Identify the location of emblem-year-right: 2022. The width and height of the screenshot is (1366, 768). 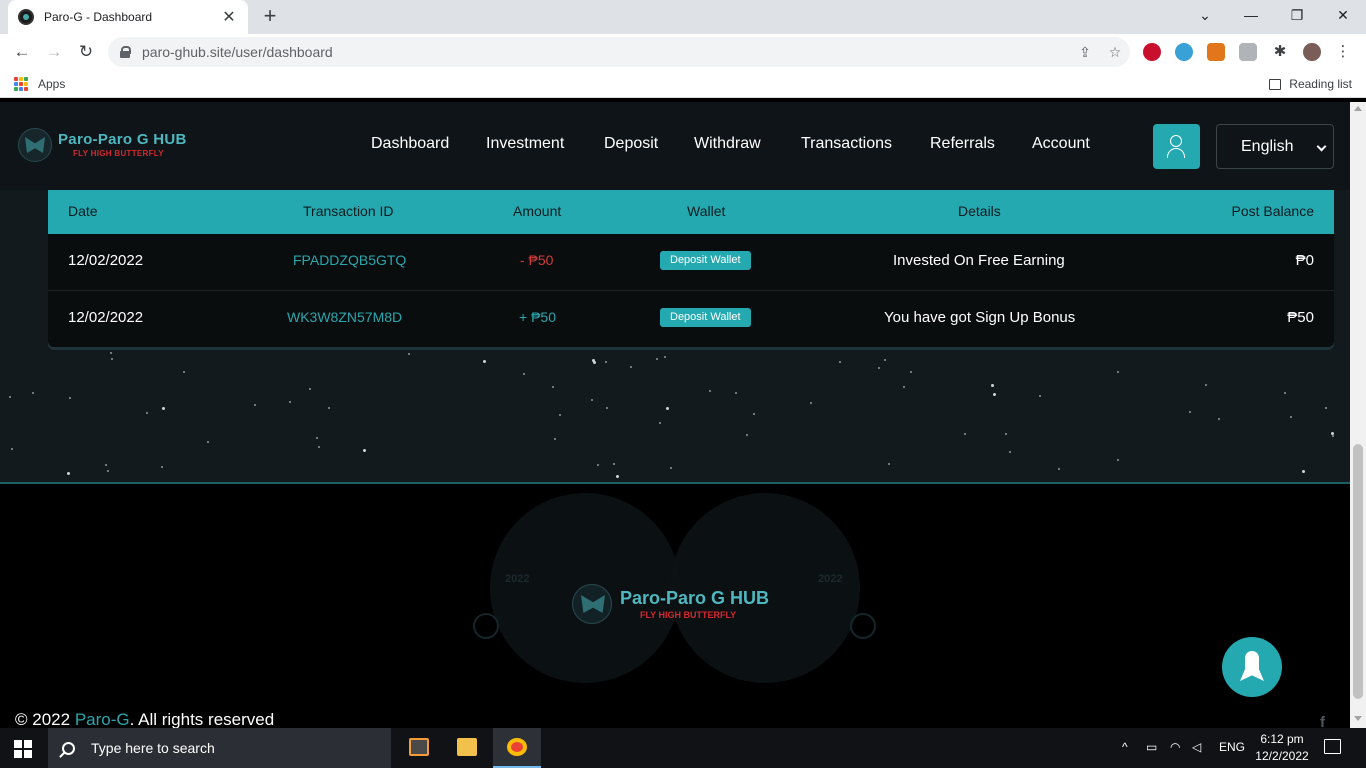
(830, 579).